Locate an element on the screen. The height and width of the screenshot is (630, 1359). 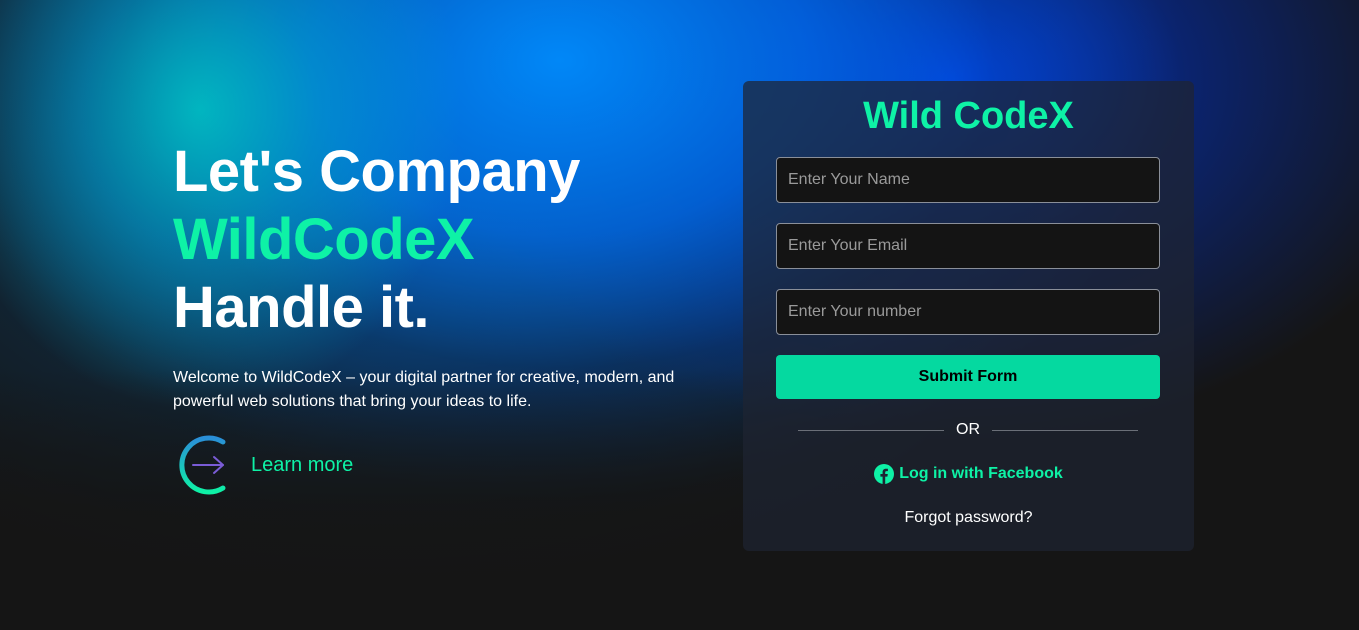
hero-title: Let's Company WildCodeX Handle it. is located at coordinates (433, 240).